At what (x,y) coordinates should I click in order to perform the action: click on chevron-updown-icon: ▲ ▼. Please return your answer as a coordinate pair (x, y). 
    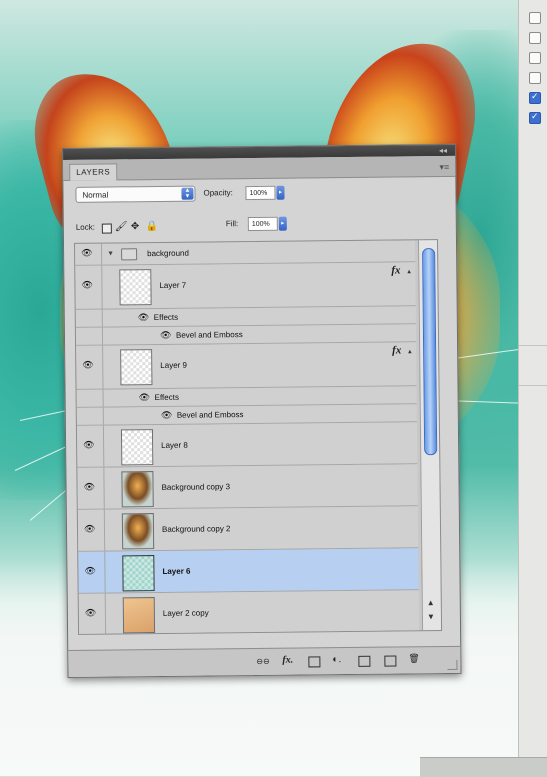
    Looking at the image, I should click on (187, 193).